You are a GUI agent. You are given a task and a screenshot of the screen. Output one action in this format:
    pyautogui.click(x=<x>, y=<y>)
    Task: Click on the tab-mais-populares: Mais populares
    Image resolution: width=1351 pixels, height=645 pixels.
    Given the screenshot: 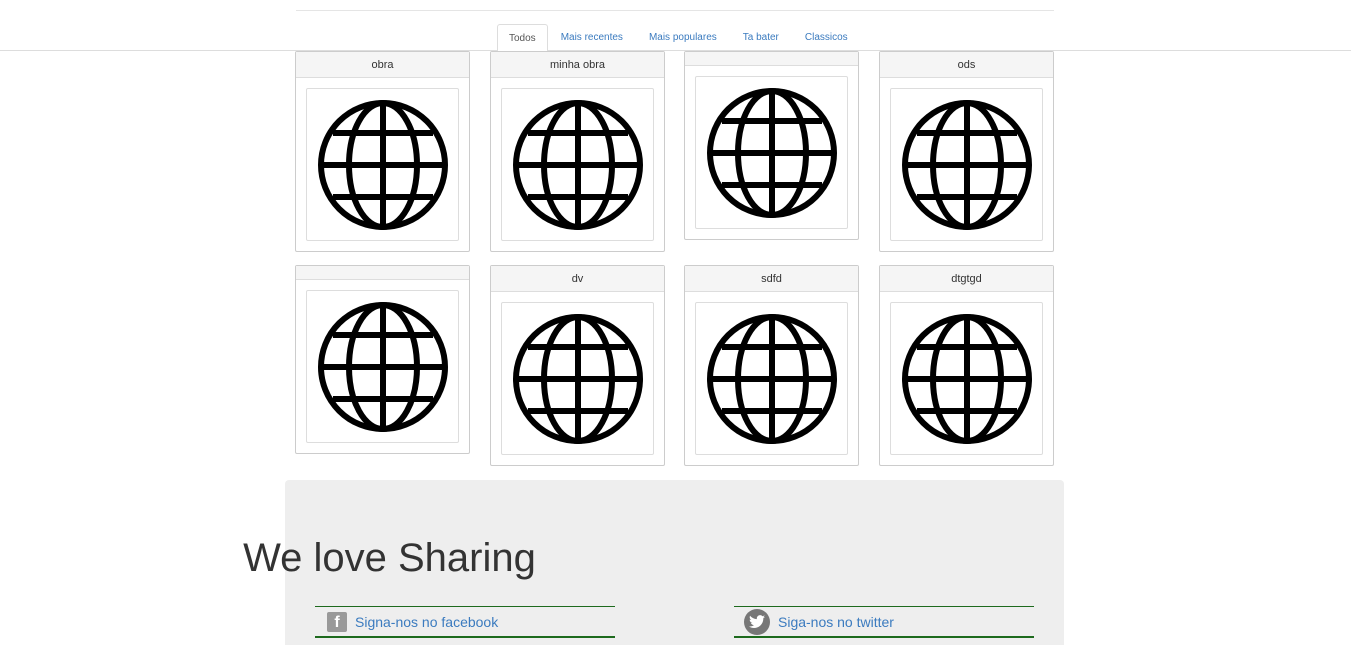 What is the action you would take?
    pyautogui.click(x=683, y=37)
    